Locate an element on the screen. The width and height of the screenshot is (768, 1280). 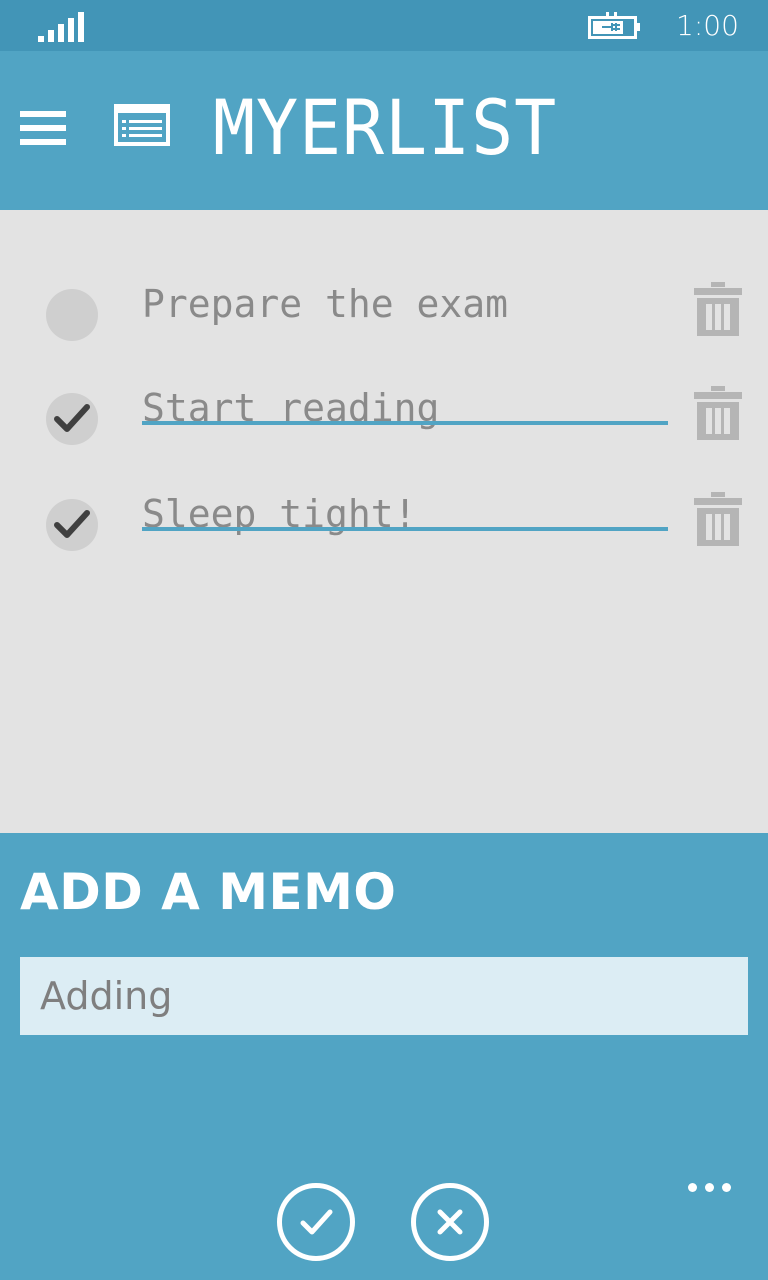
memo-panel-title: ADD A MEMO is located at coordinates (208, 892).